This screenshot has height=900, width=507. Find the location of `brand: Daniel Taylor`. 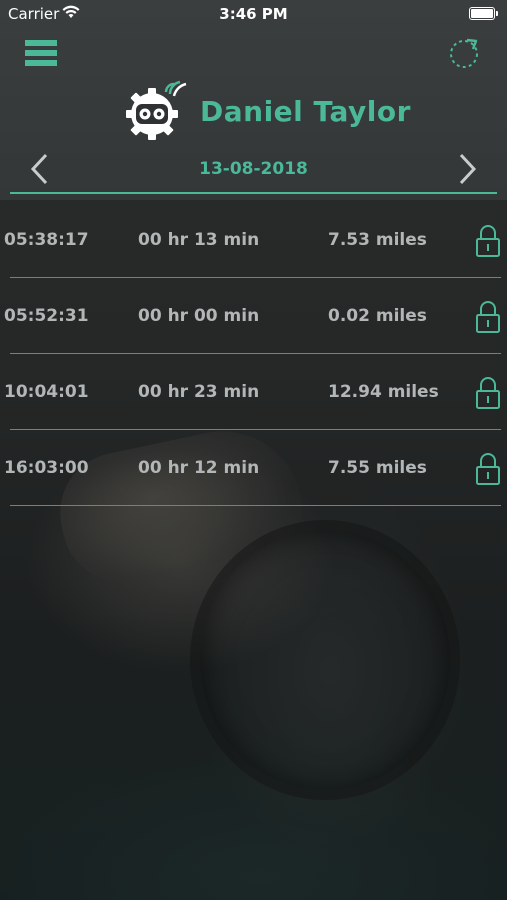

brand: Daniel Taylor is located at coordinates (266, 111).